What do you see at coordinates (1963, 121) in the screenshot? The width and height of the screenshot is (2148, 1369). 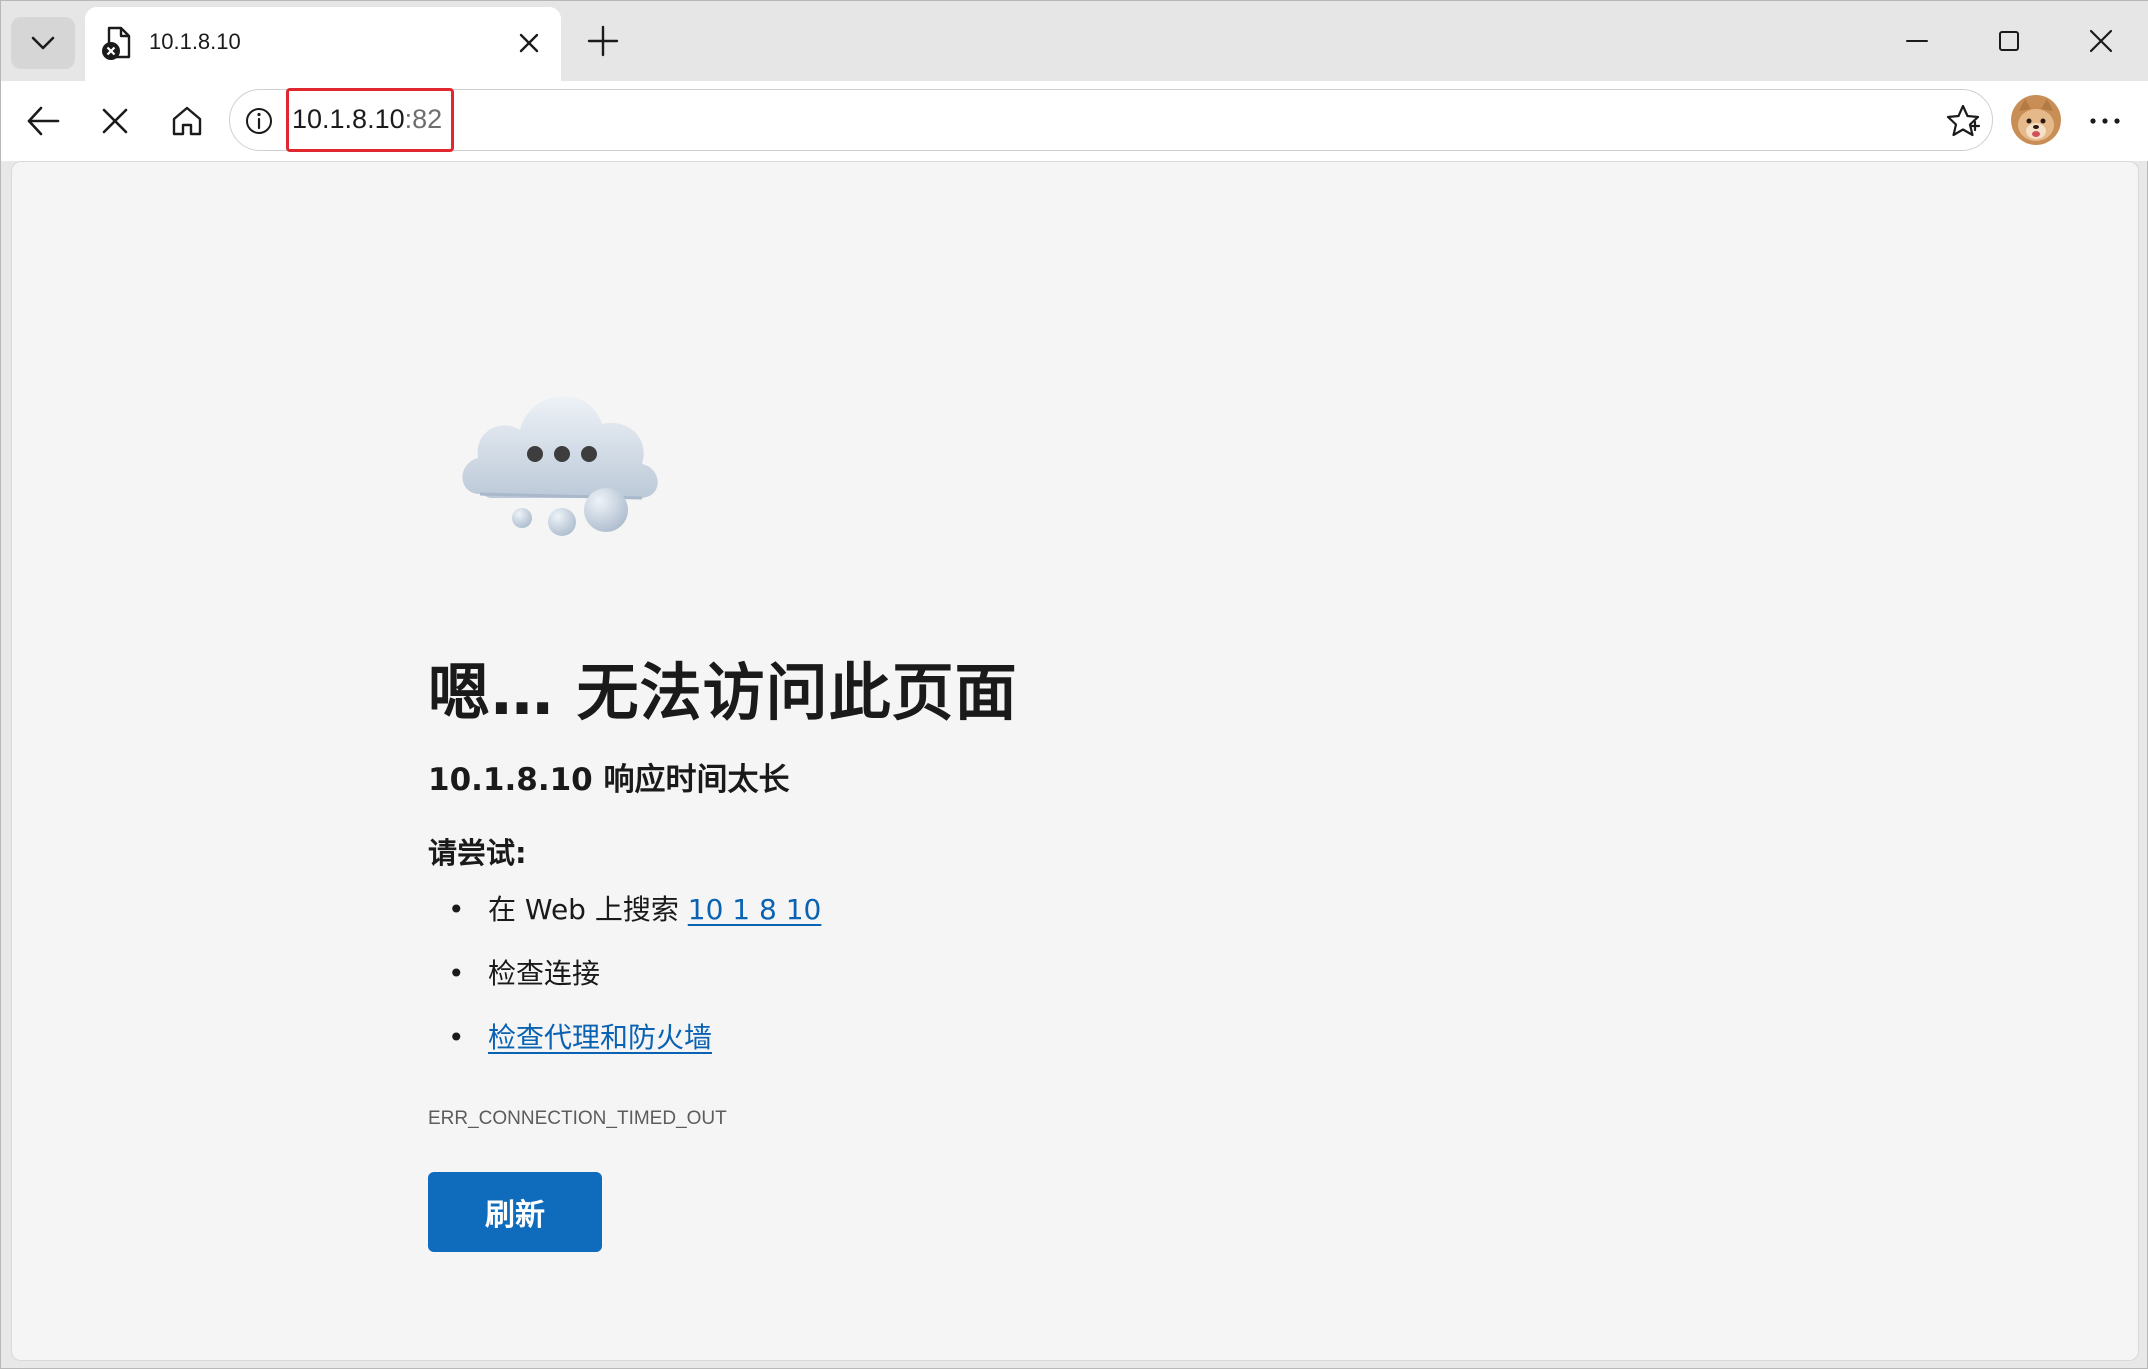 I see `star-icon` at bounding box center [1963, 121].